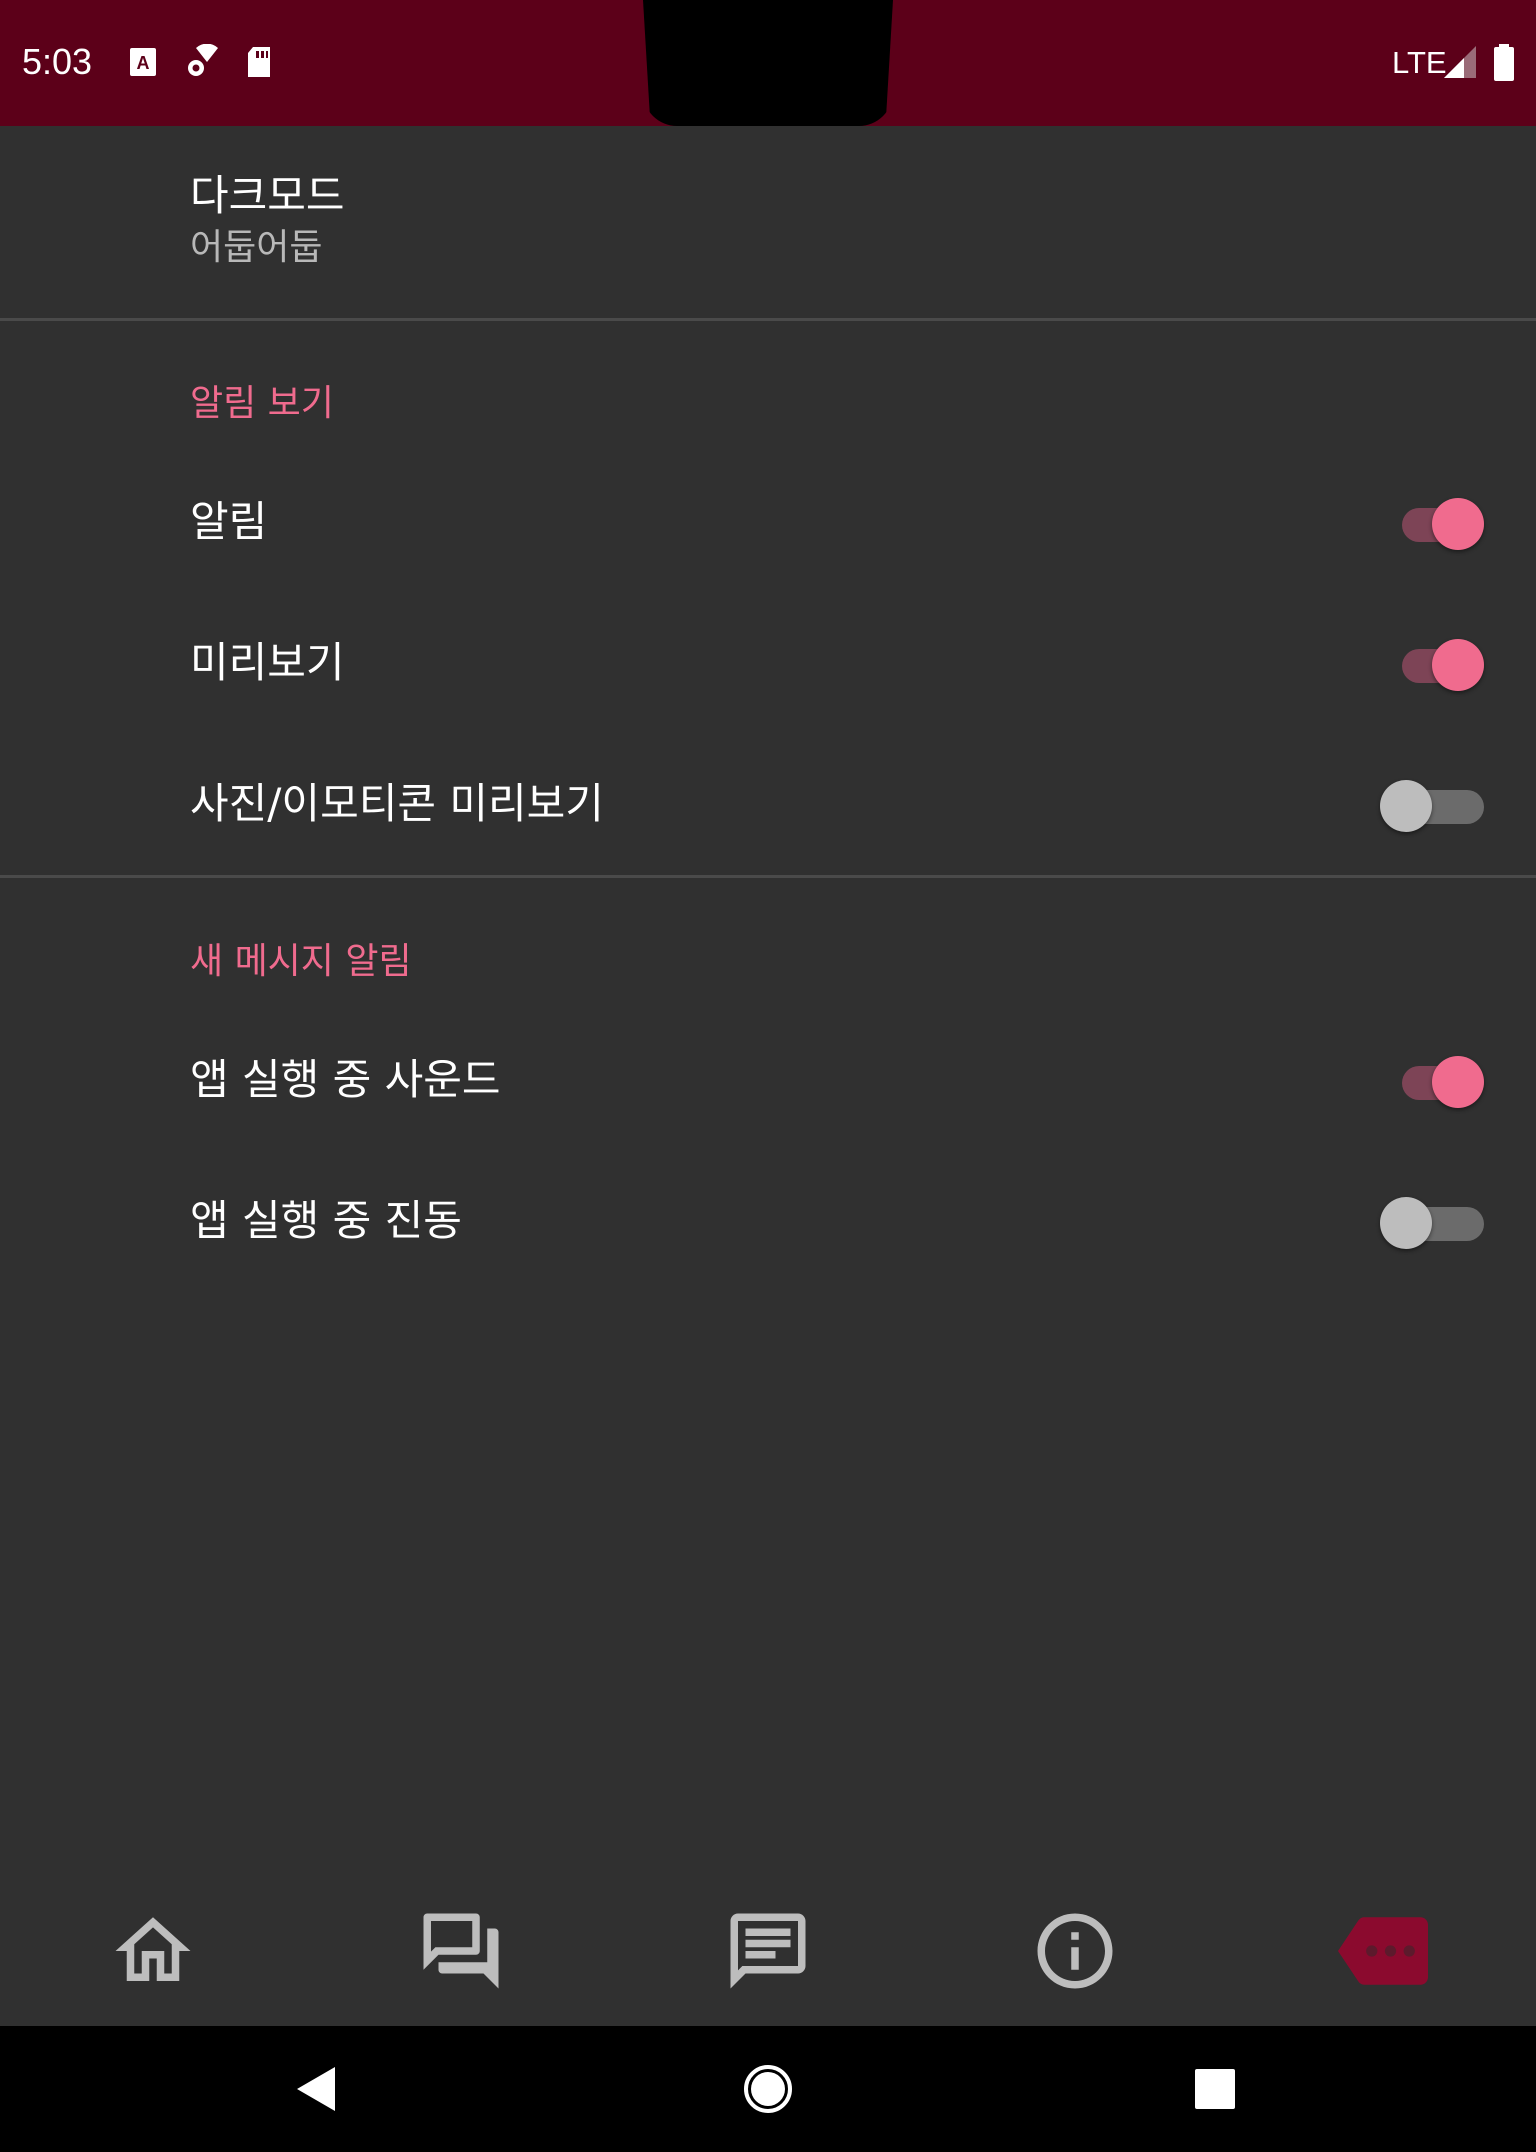 This screenshot has width=1536, height=2152. I want to click on signal-icon, so click(1460, 64).